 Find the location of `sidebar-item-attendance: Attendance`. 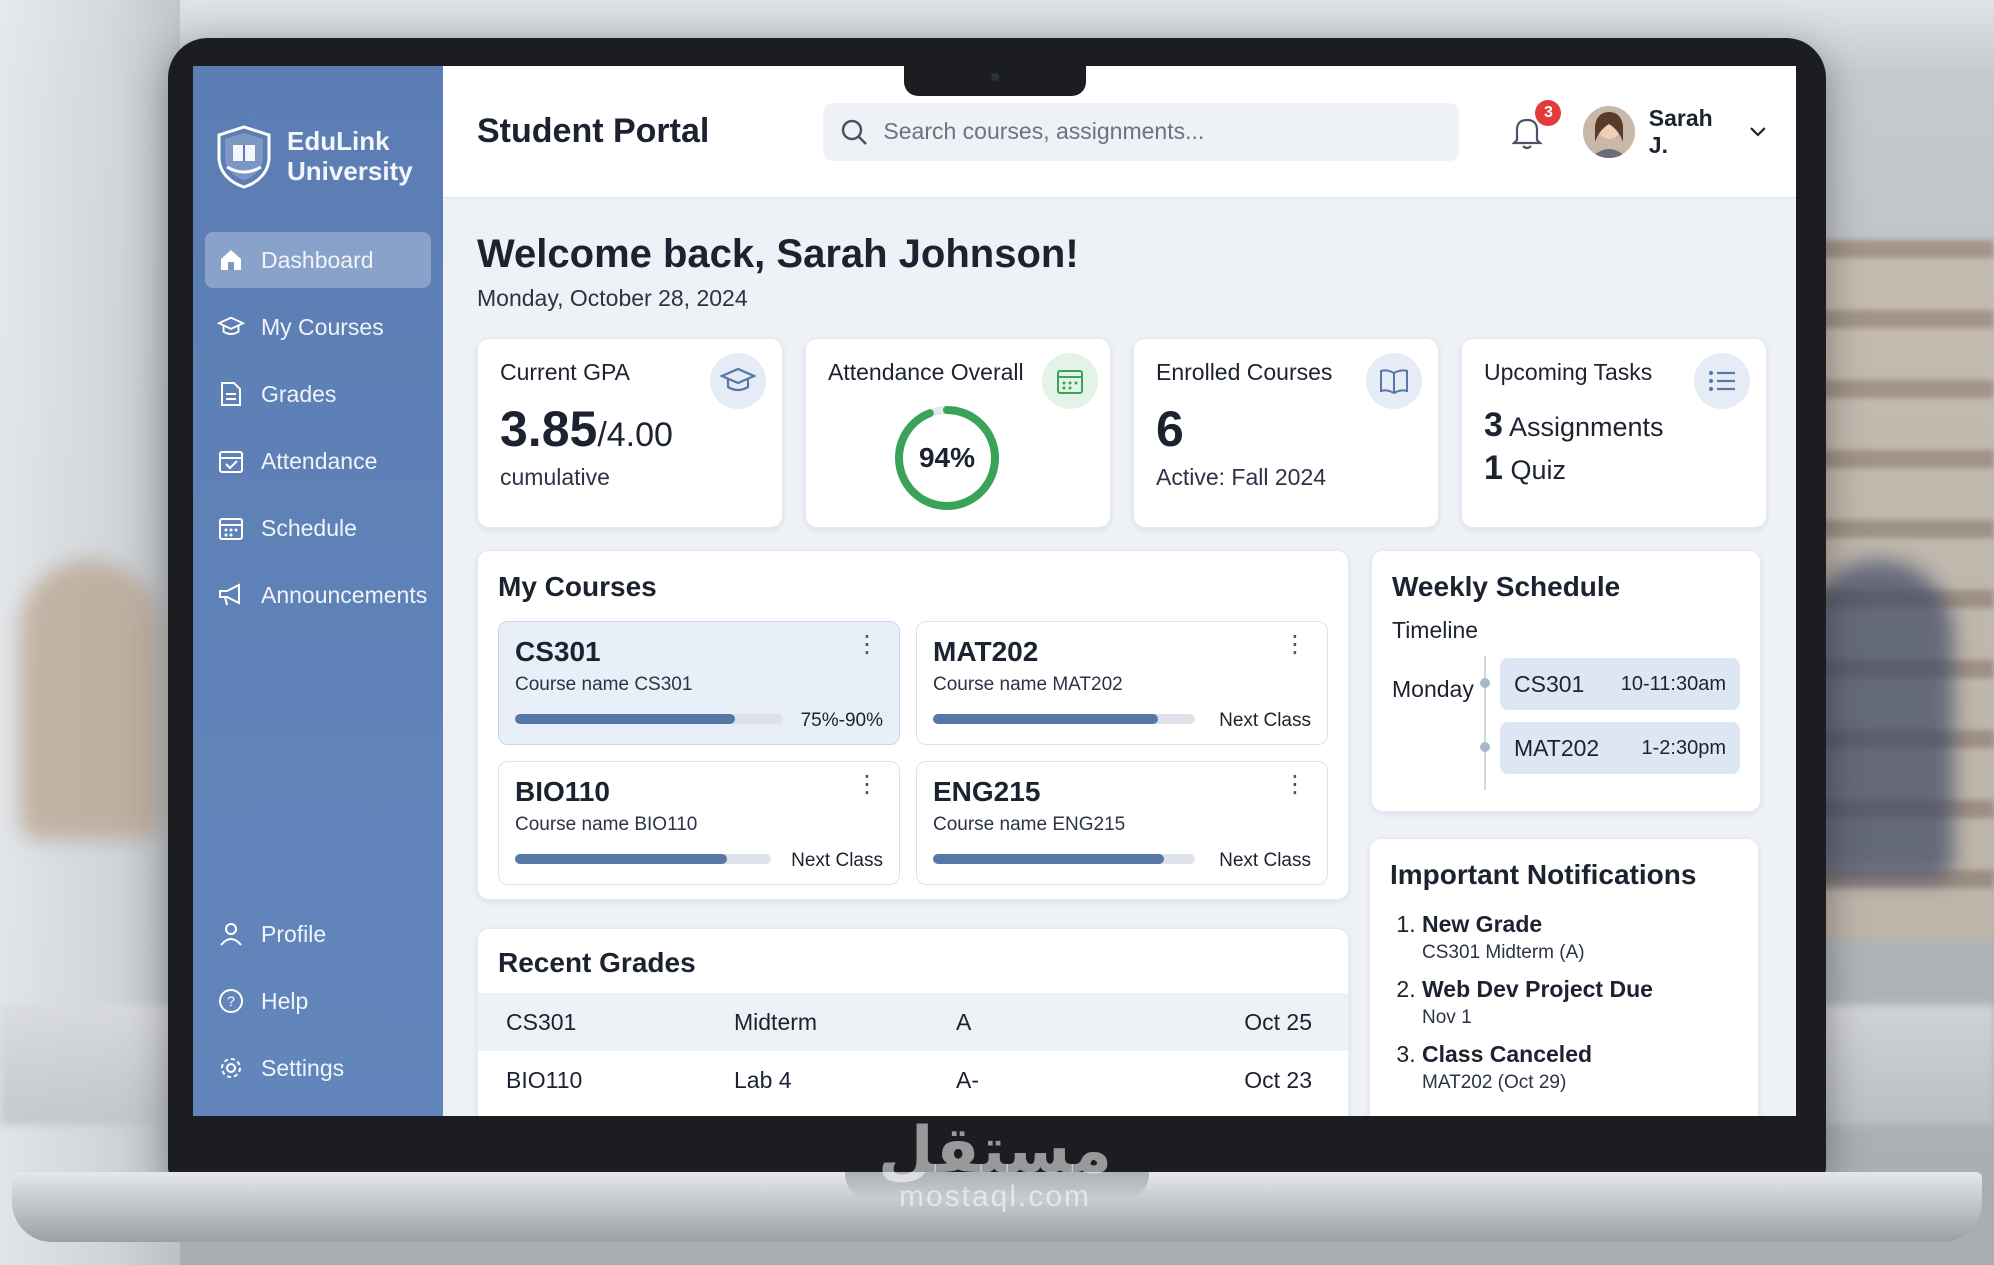

sidebar-item-attendance: Attendance is located at coordinates (318, 461).